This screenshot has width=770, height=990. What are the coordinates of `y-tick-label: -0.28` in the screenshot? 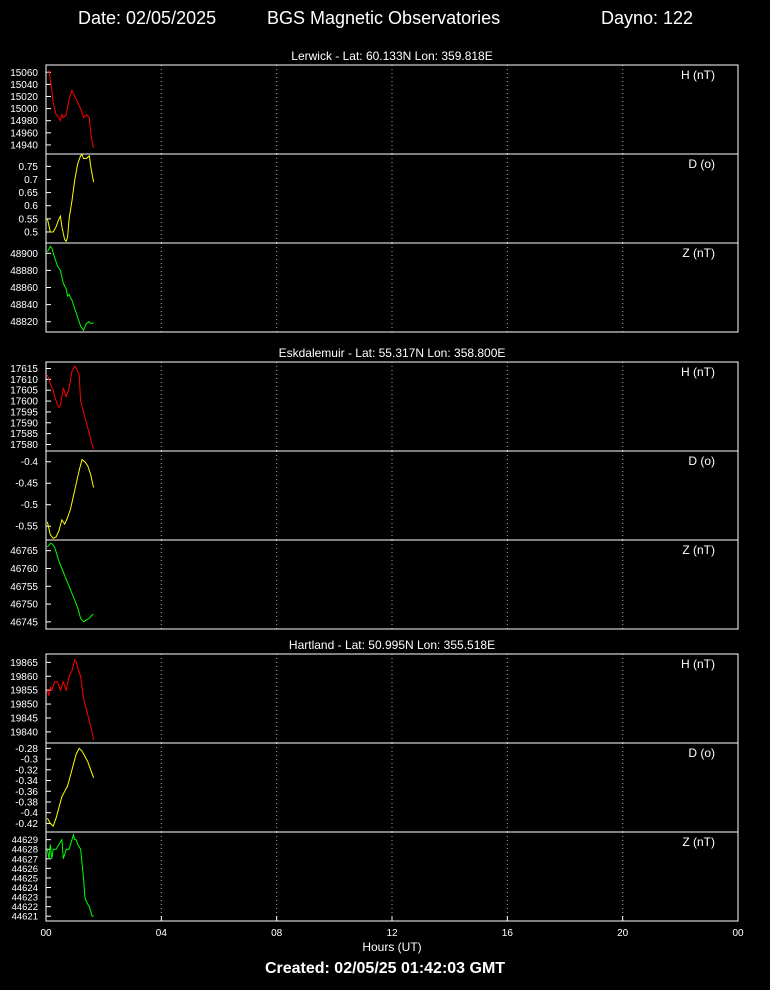 It's located at (26, 749).